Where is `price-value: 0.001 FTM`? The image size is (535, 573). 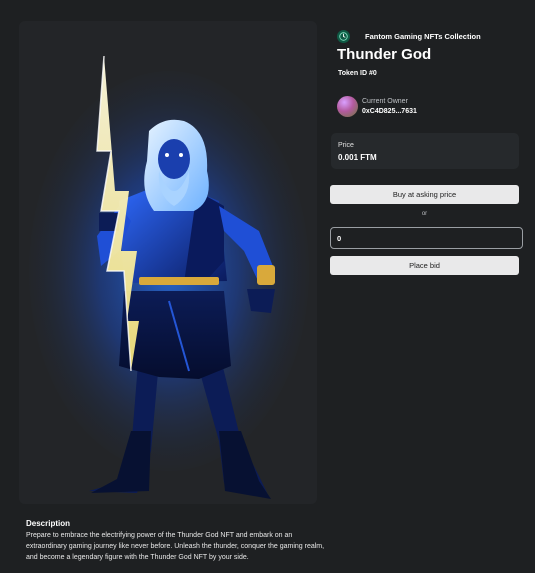 price-value: 0.001 FTM is located at coordinates (357, 157).